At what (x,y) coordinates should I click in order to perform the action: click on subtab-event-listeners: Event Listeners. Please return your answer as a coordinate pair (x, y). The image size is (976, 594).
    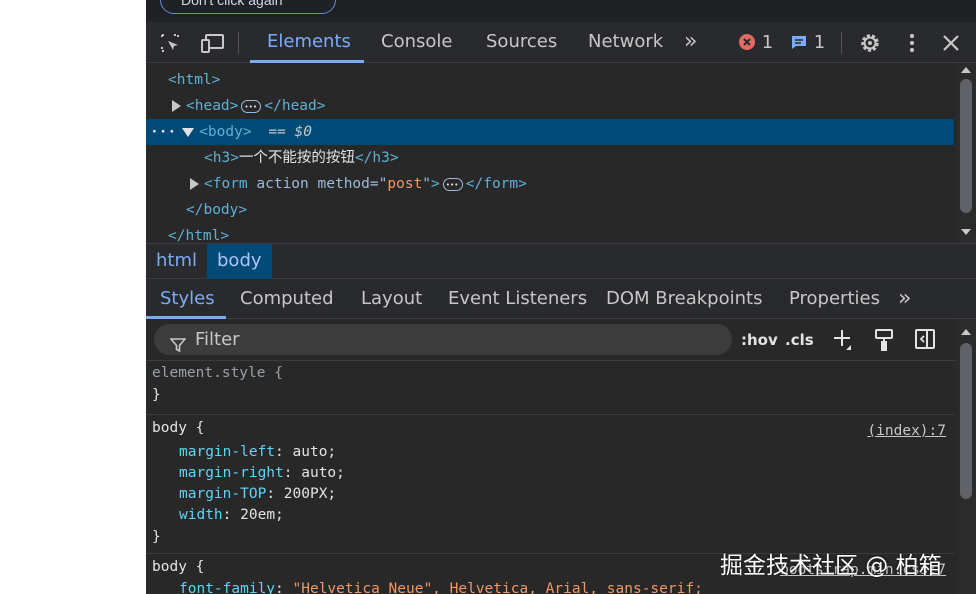
    Looking at the image, I should click on (517, 299).